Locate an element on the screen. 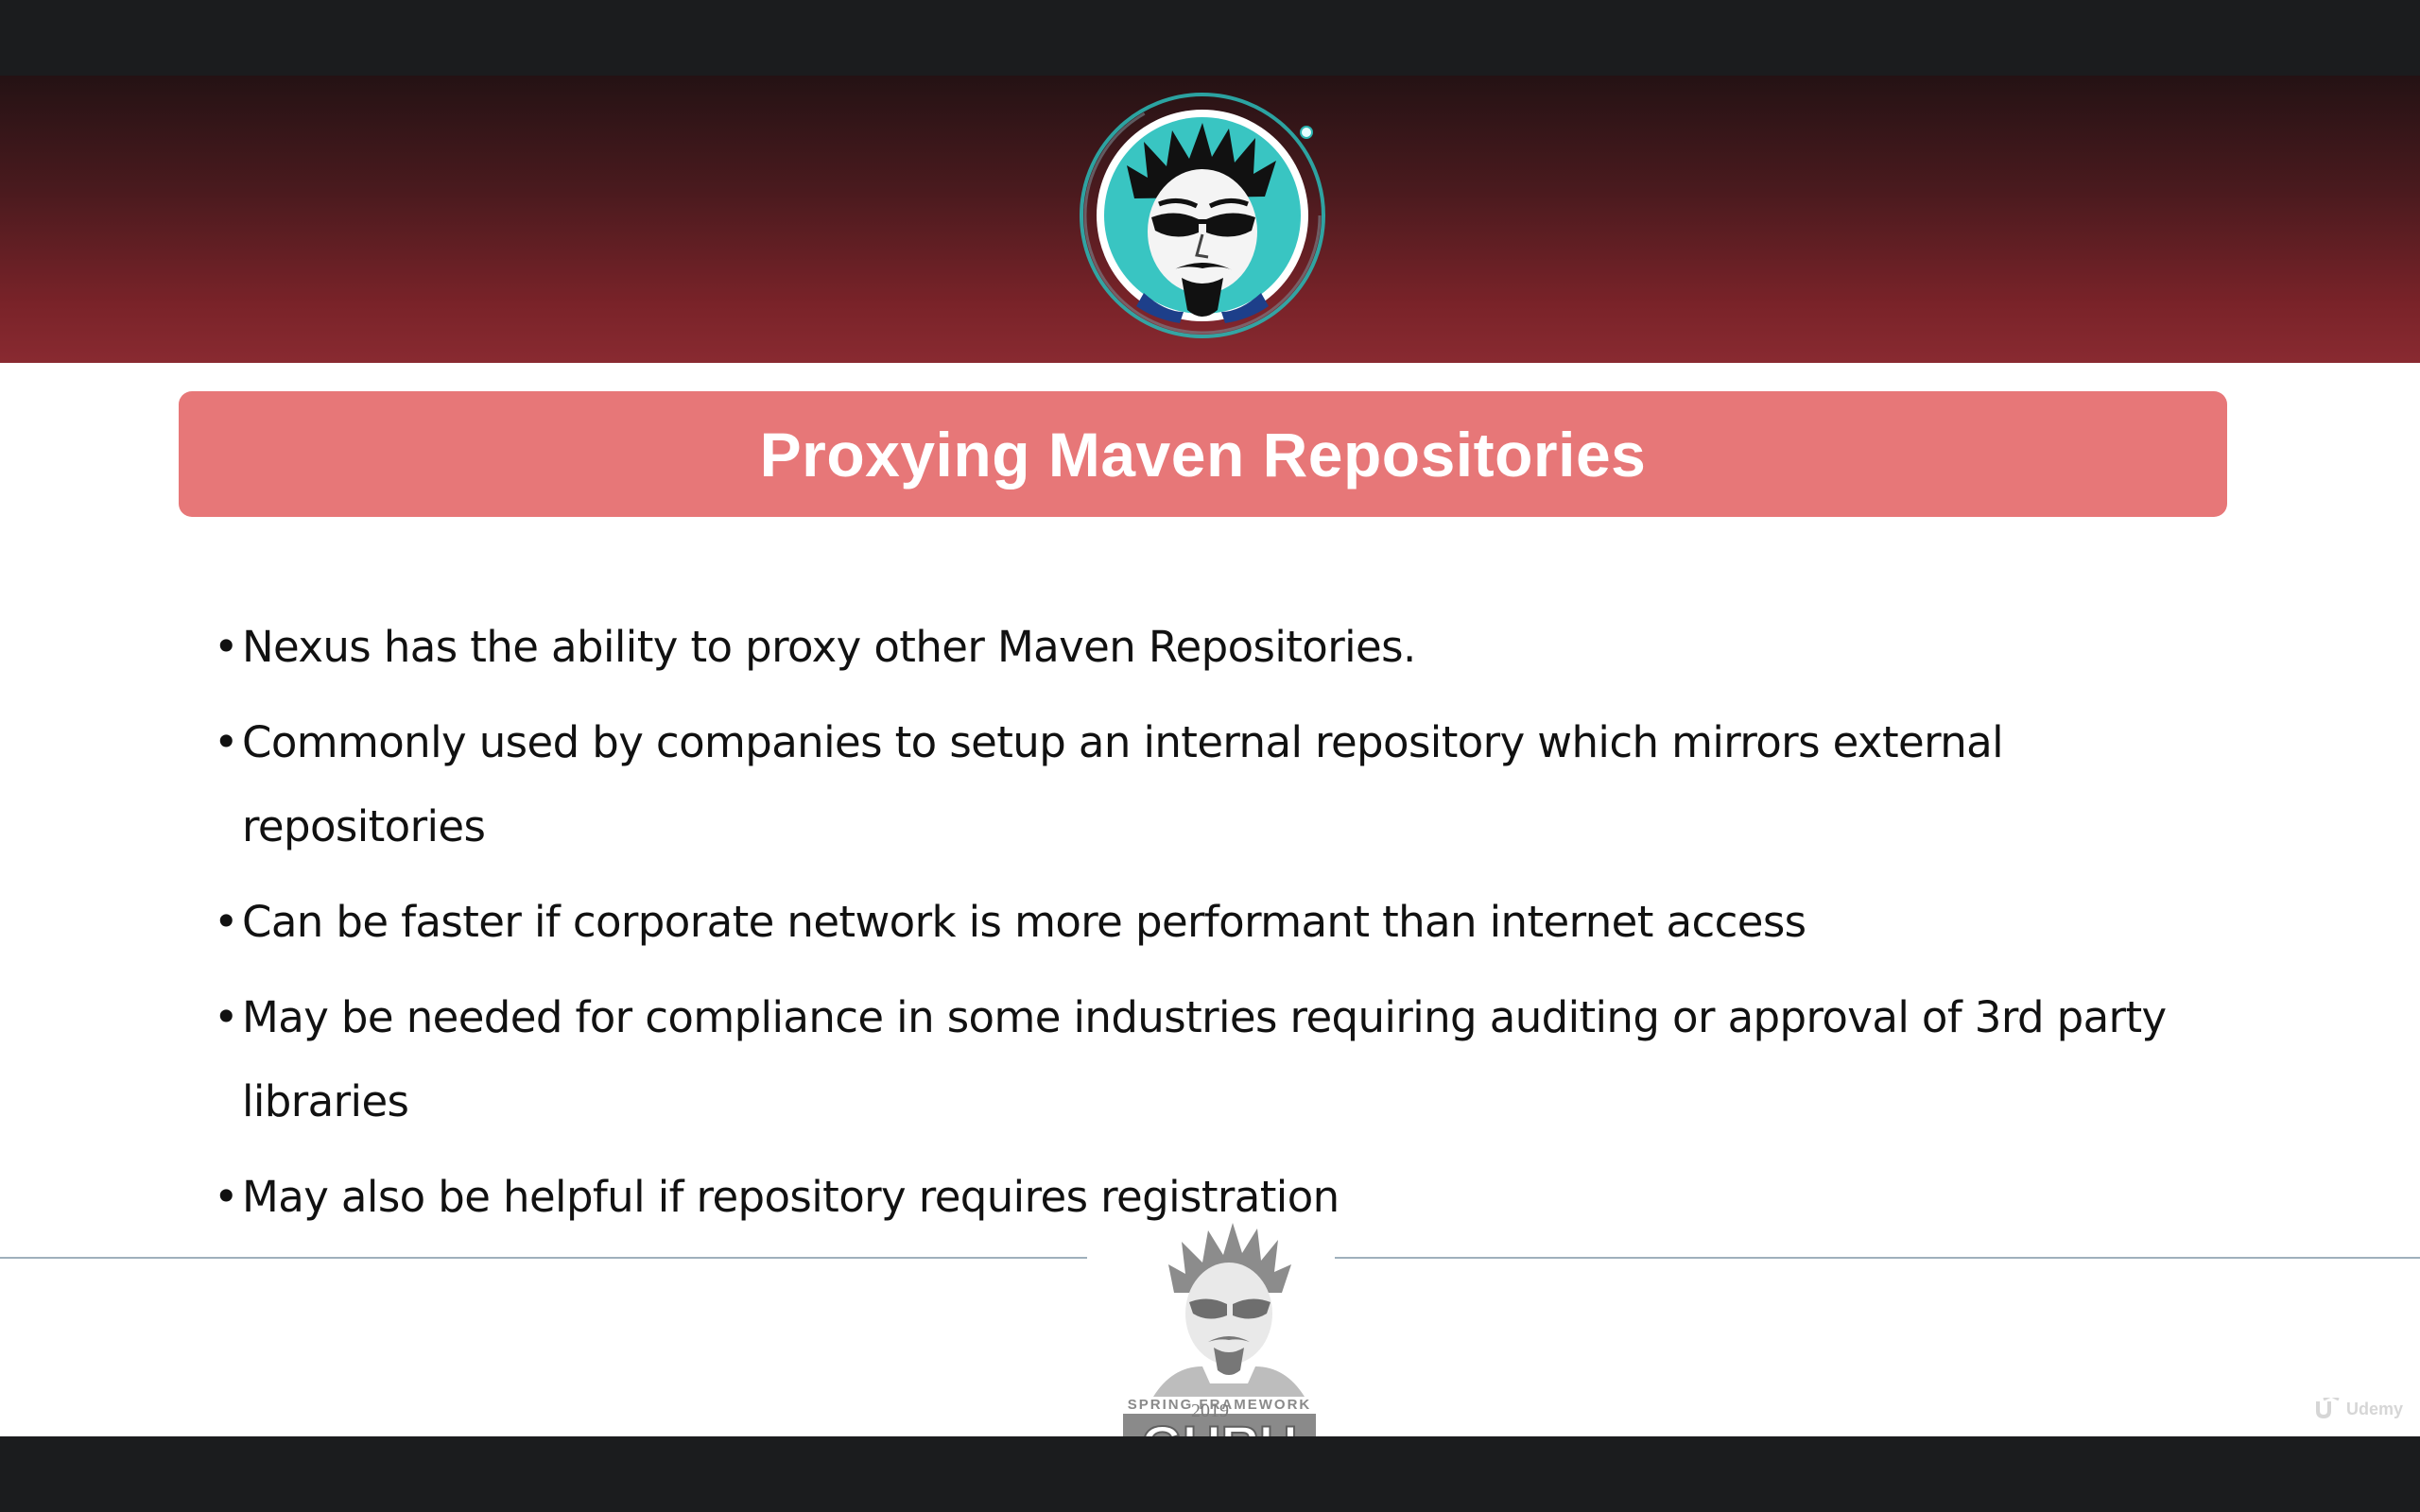 This screenshot has height=1512, width=2420. title-banner: Proxying Maven Repositories is located at coordinates (1203, 454).